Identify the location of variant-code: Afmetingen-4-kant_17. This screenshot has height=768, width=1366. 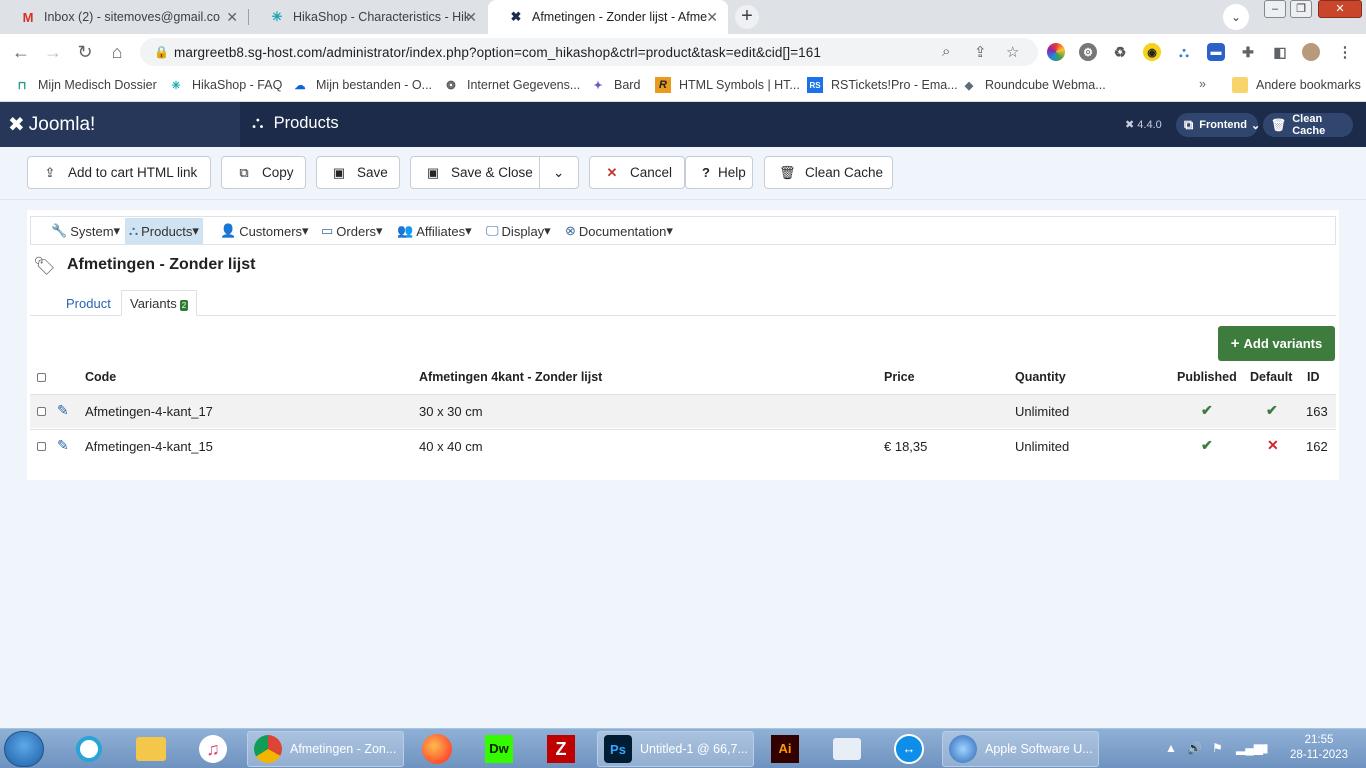
(149, 411).